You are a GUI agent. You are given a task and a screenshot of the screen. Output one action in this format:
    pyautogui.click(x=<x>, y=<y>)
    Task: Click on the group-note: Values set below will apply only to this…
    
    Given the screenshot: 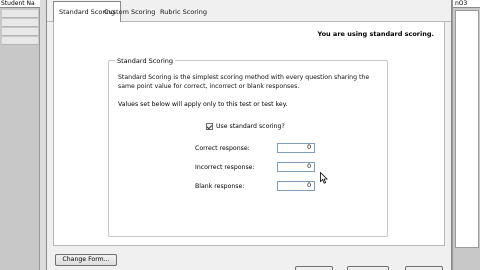 What is the action you would take?
    pyautogui.click(x=203, y=104)
    